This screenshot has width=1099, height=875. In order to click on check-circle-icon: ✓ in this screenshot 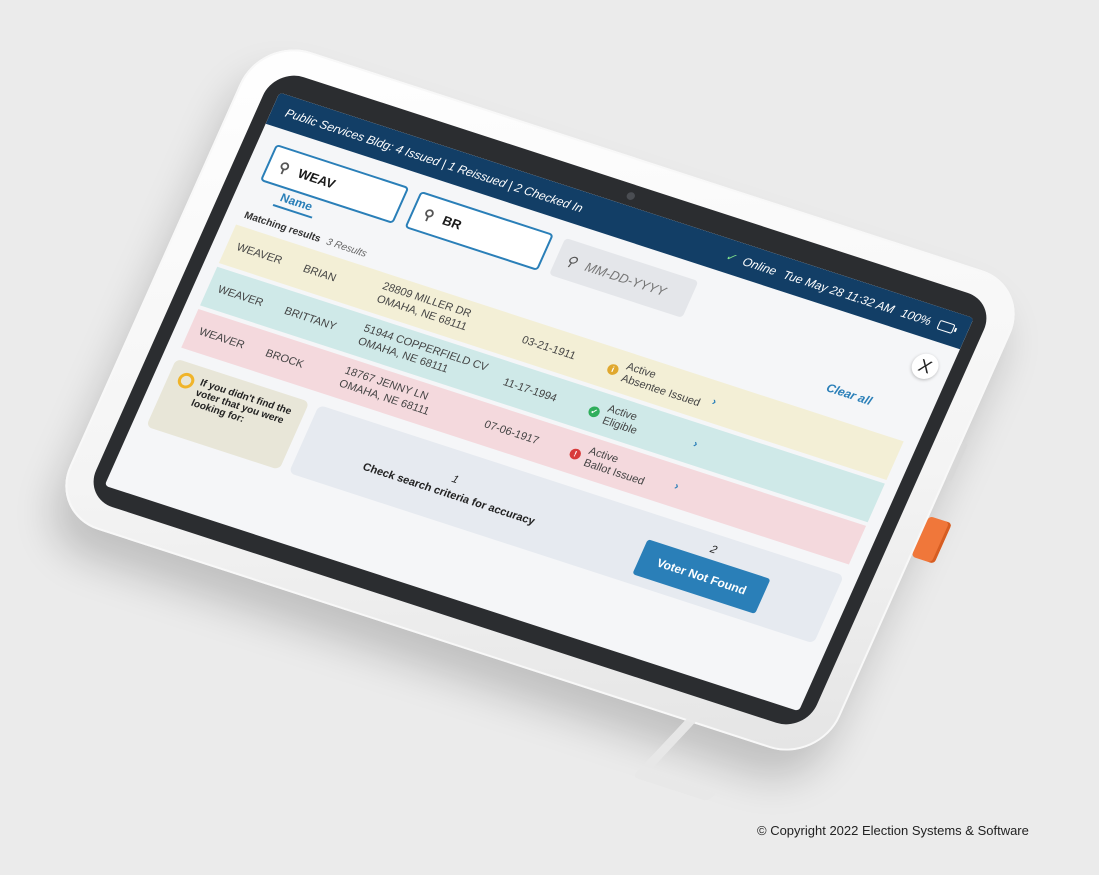, I will do `click(594, 411)`.